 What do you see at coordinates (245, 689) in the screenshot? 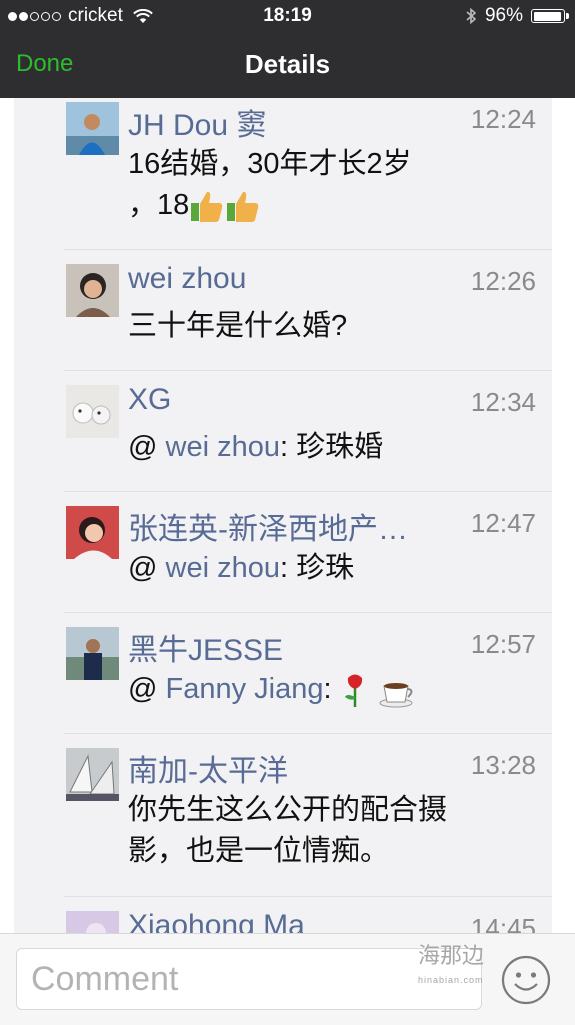
I see `mention-link: Fanny Jiang` at bounding box center [245, 689].